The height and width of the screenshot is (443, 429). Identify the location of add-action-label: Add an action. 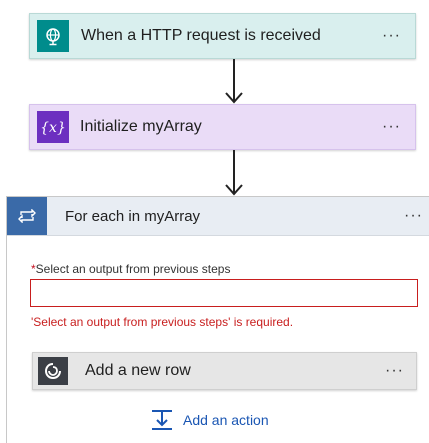
(226, 420).